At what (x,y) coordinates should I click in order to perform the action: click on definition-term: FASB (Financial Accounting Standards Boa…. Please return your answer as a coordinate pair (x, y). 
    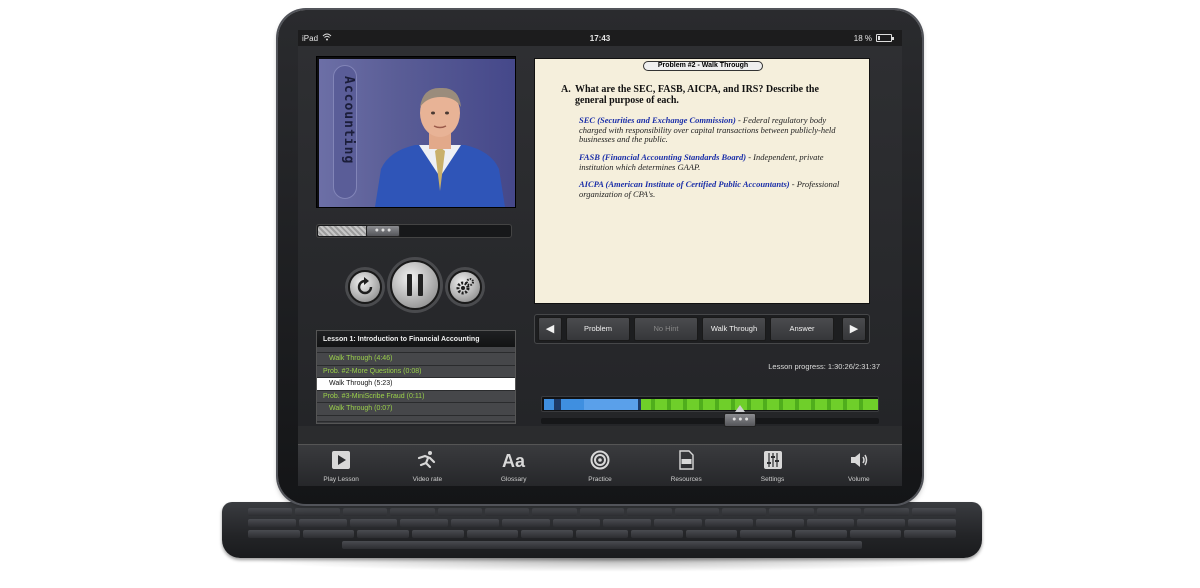
    Looking at the image, I should click on (663, 157).